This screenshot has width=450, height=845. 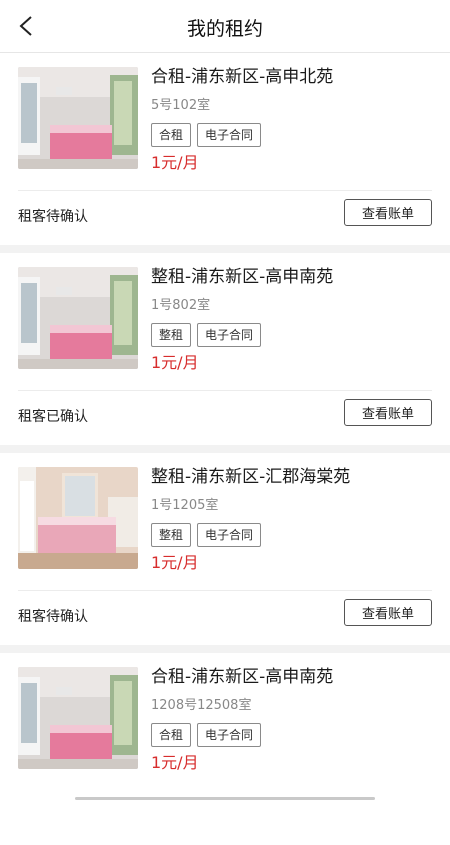 I want to click on room-number: 5号102室, so click(x=181, y=105).